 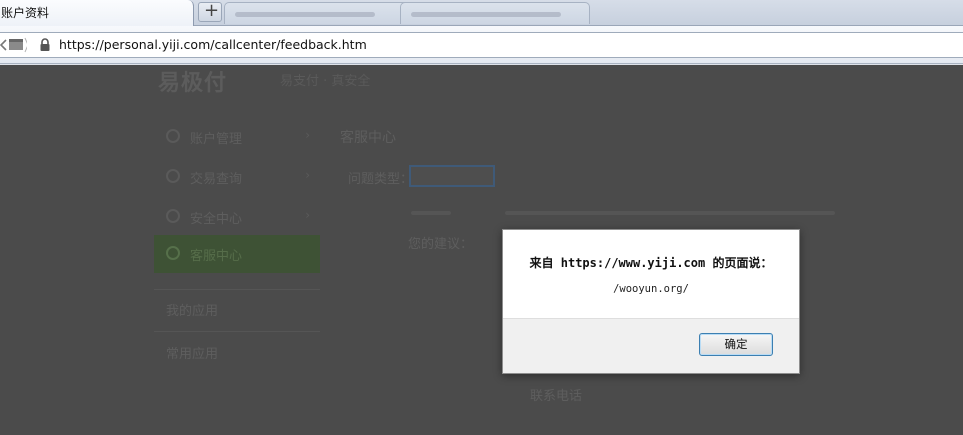 What do you see at coordinates (736, 344) in the screenshot?
I see `ok-button: 确定` at bounding box center [736, 344].